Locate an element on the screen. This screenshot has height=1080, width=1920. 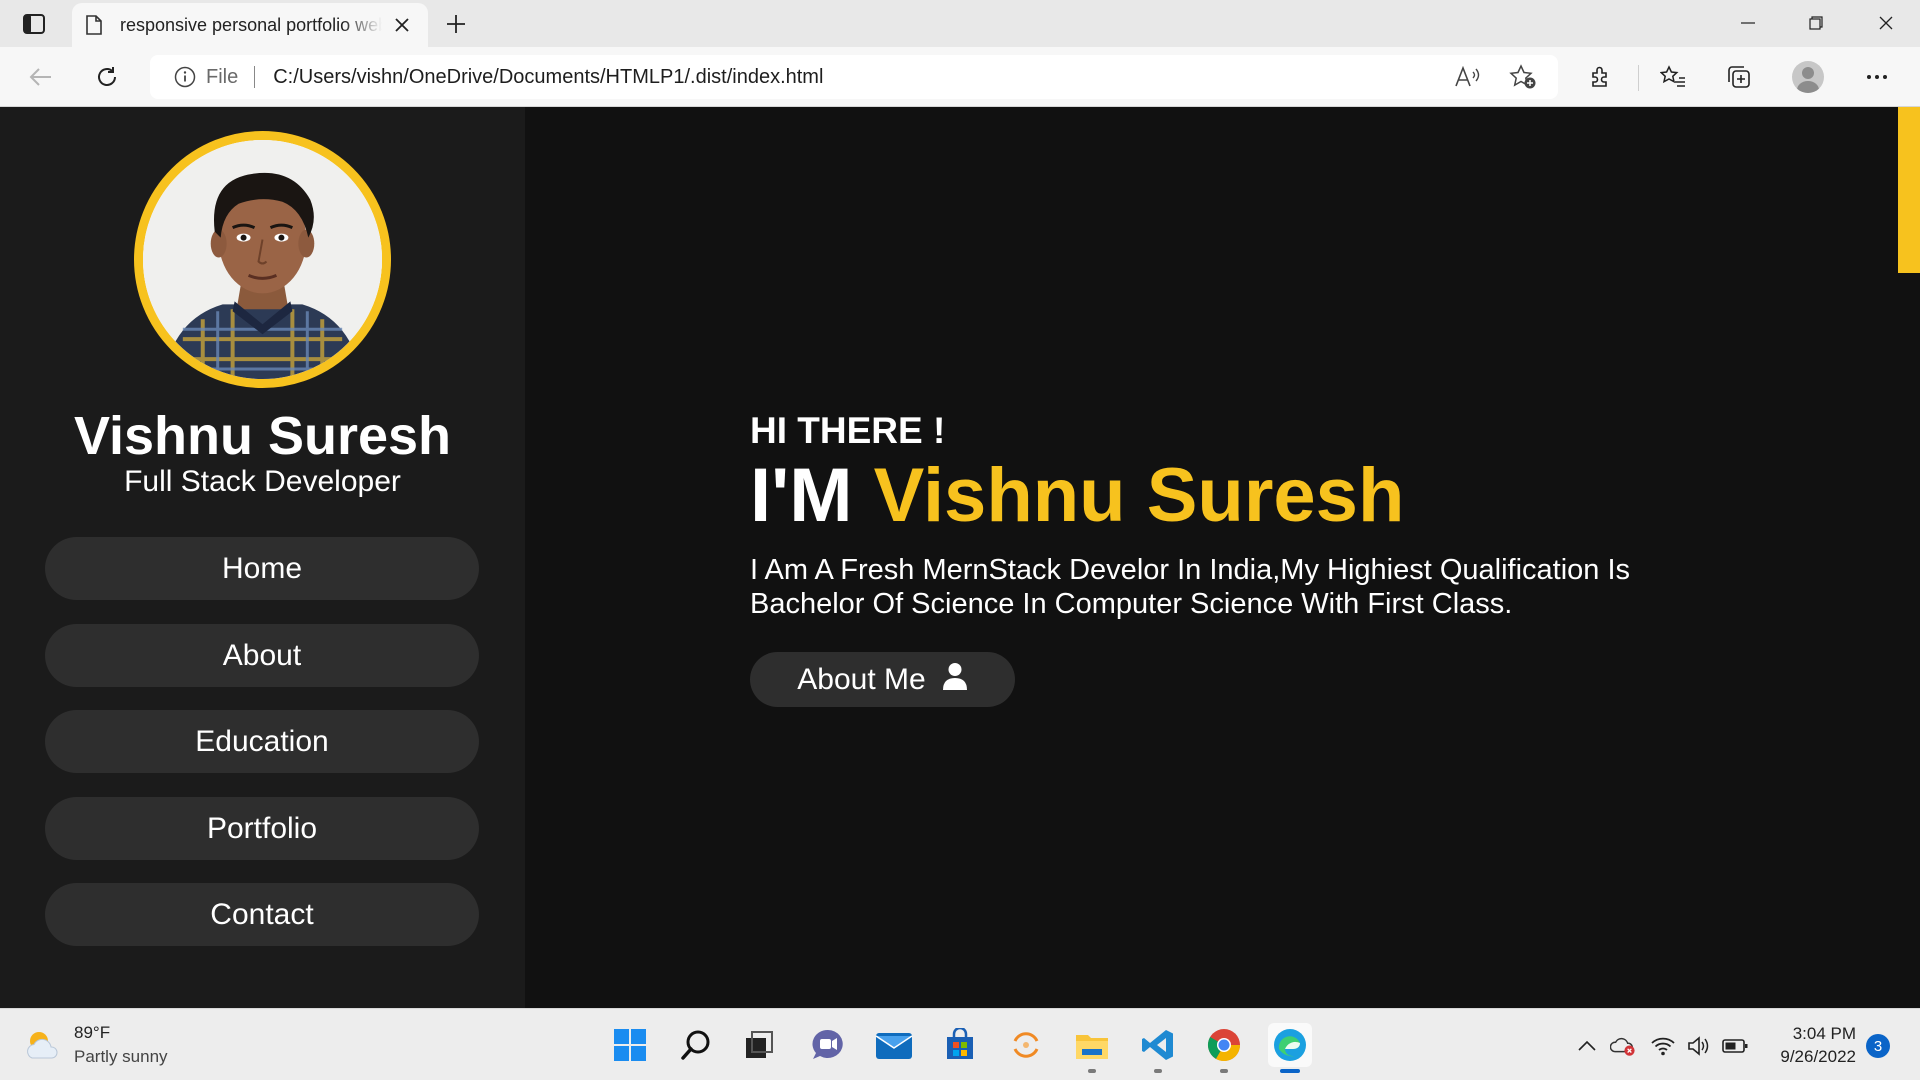
back-icon is located at coordinates (41, 77).